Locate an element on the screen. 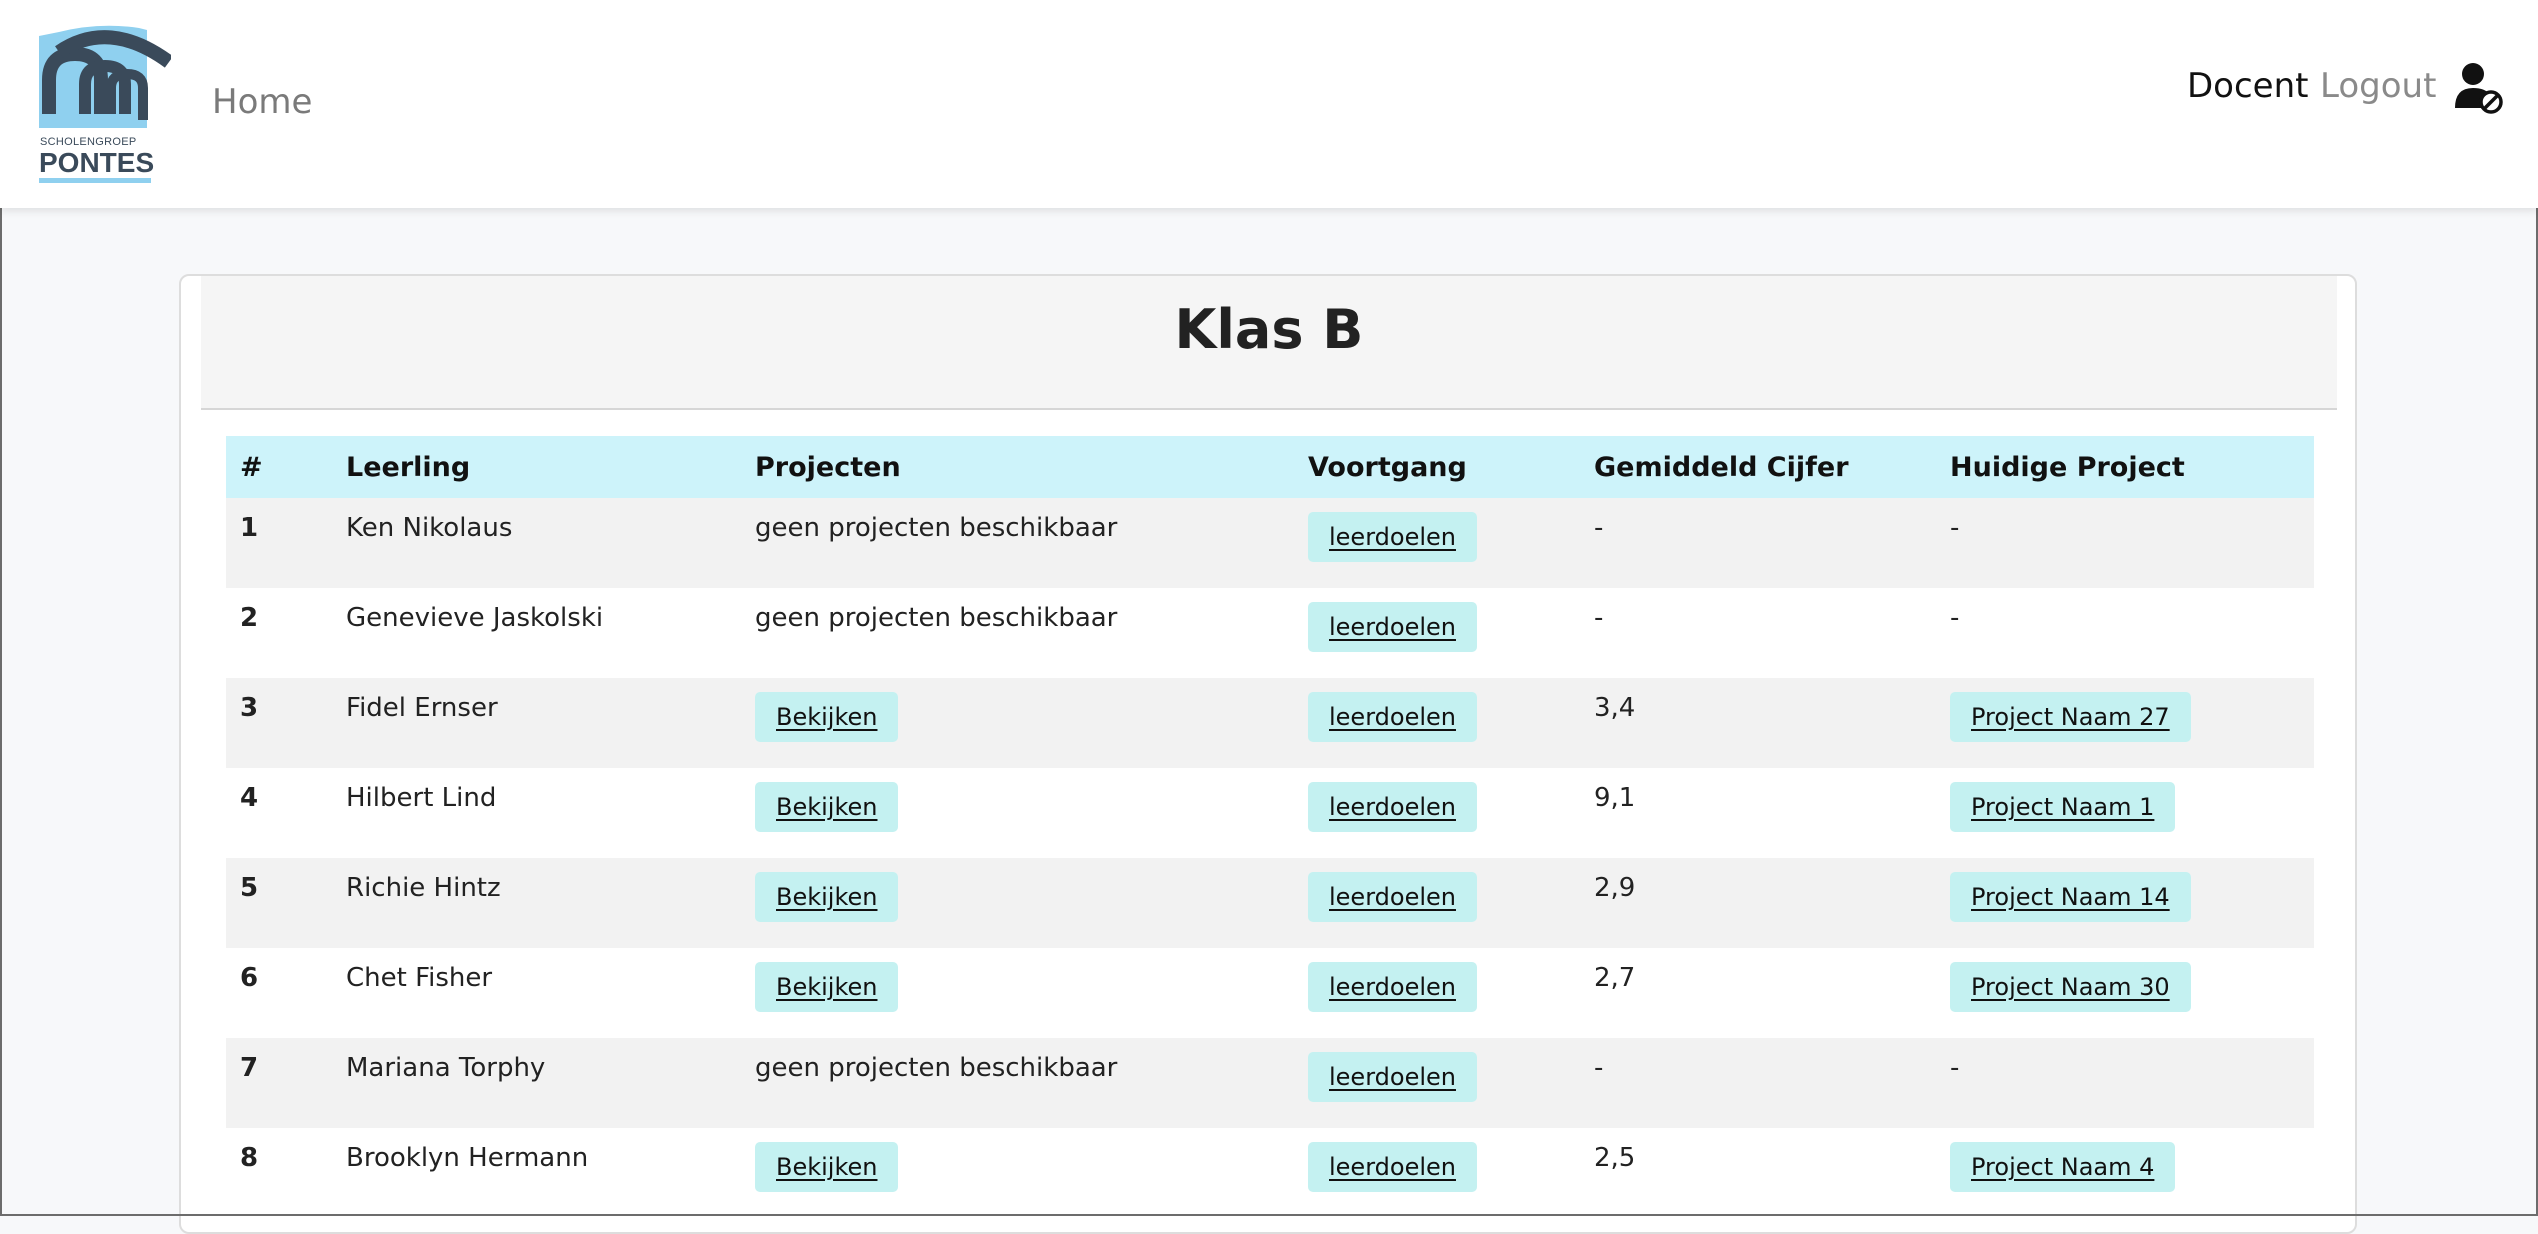 The width and height of the screenshot is (2538, 1234). current-project-cell: Project Naam 27 is located at coordinates (2125, 723).